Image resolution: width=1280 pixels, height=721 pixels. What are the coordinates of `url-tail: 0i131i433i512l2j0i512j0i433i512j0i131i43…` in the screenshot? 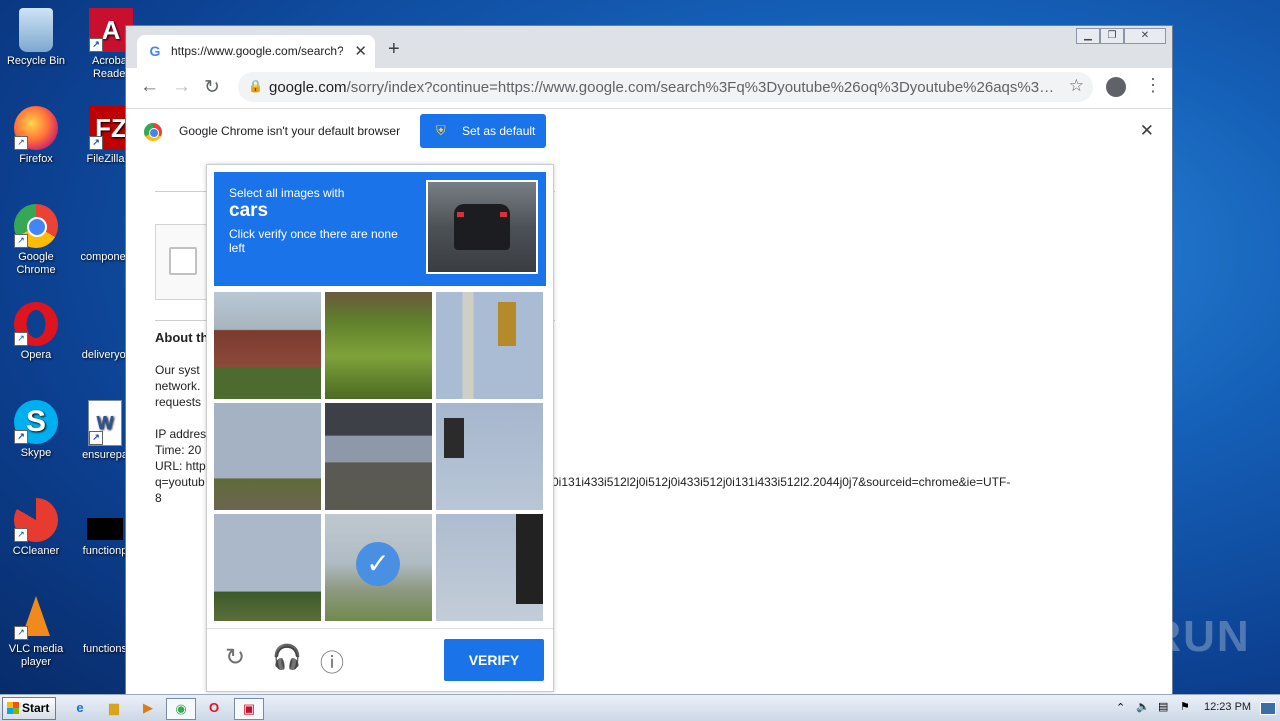 It's located at (781, 482).